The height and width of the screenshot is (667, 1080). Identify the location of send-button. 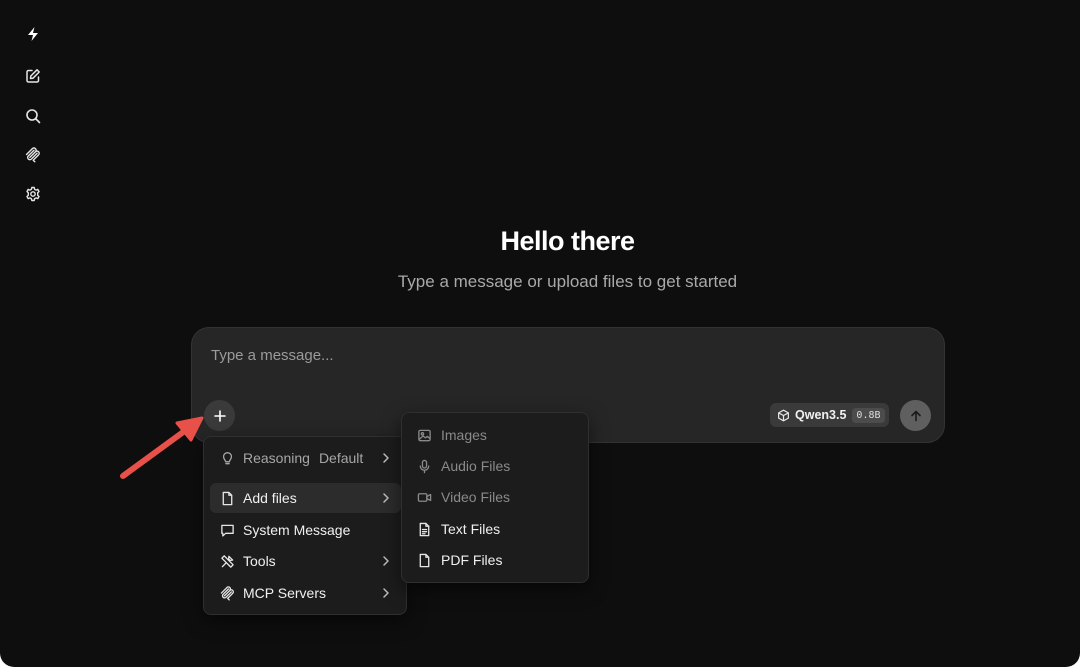
(915, 415).